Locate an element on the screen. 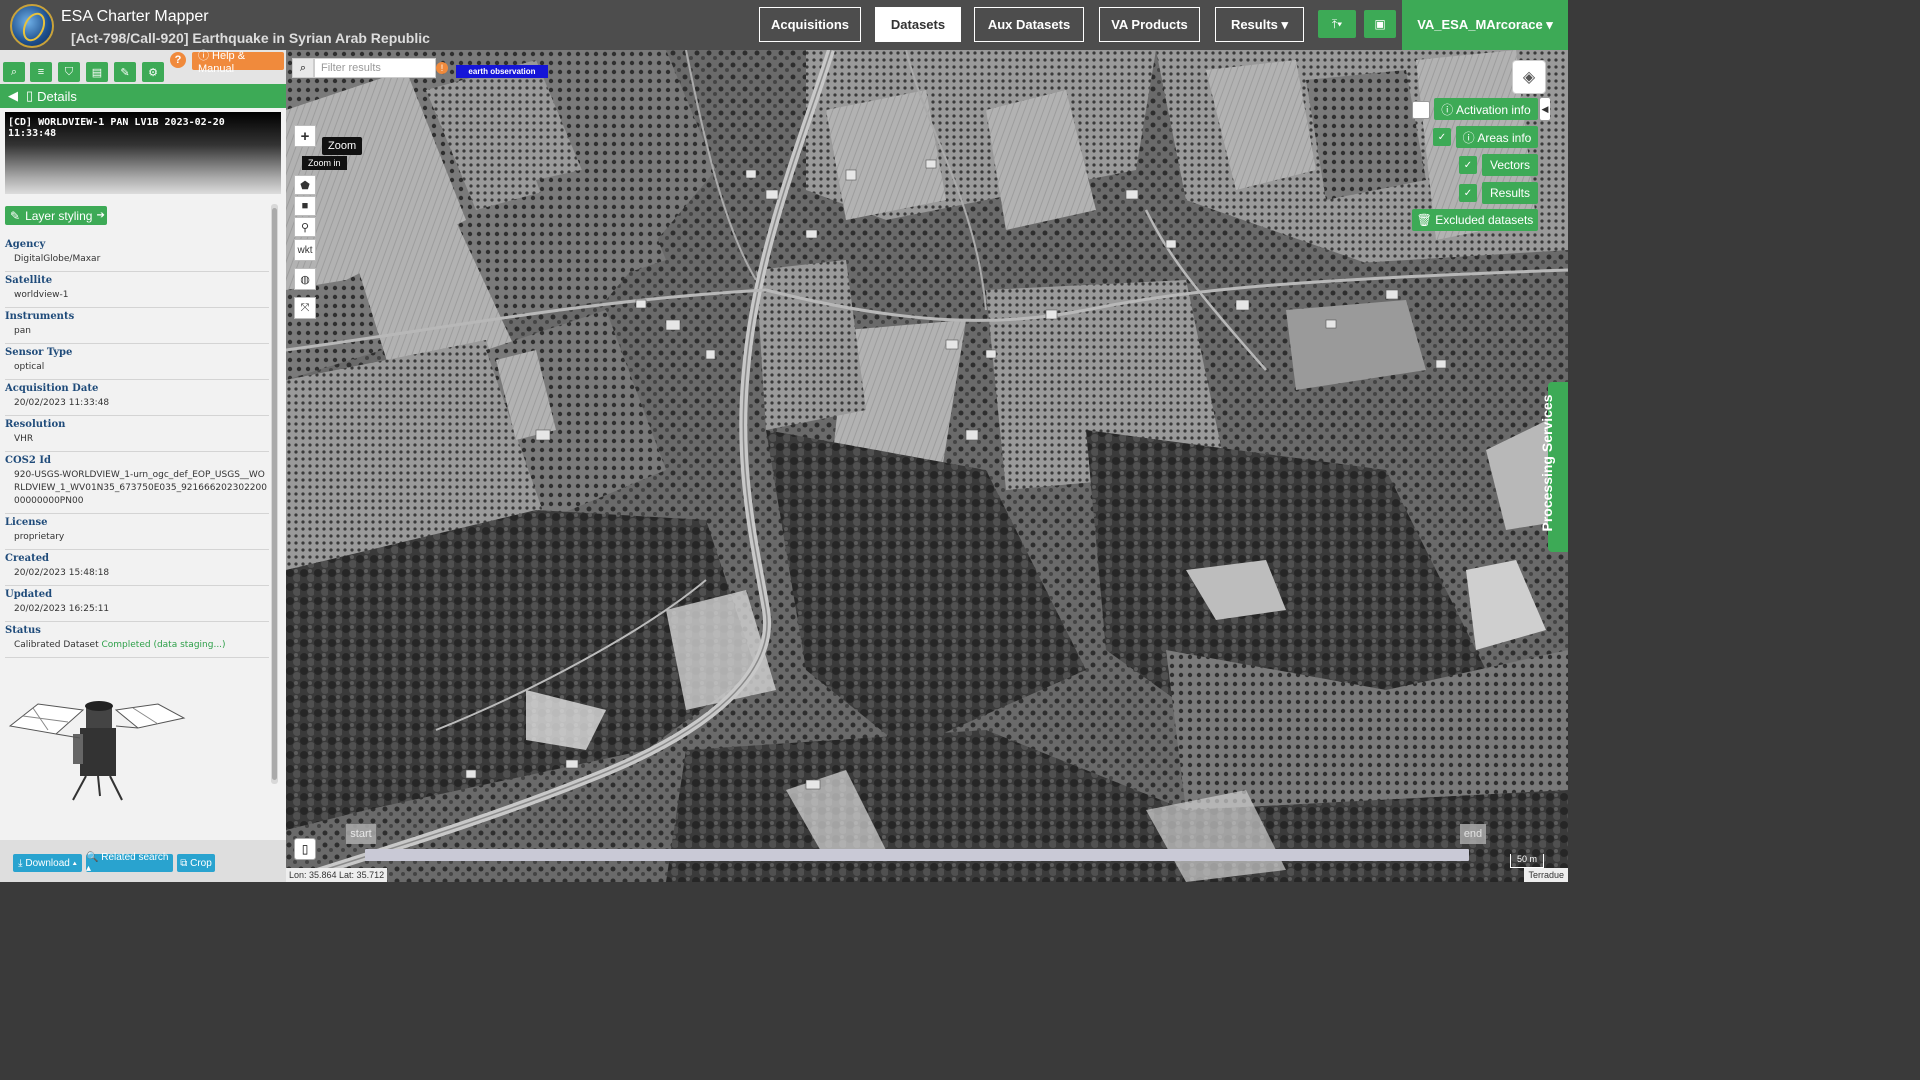  status-badge: Completed (data staging...) is located at coordinates (163, 645).